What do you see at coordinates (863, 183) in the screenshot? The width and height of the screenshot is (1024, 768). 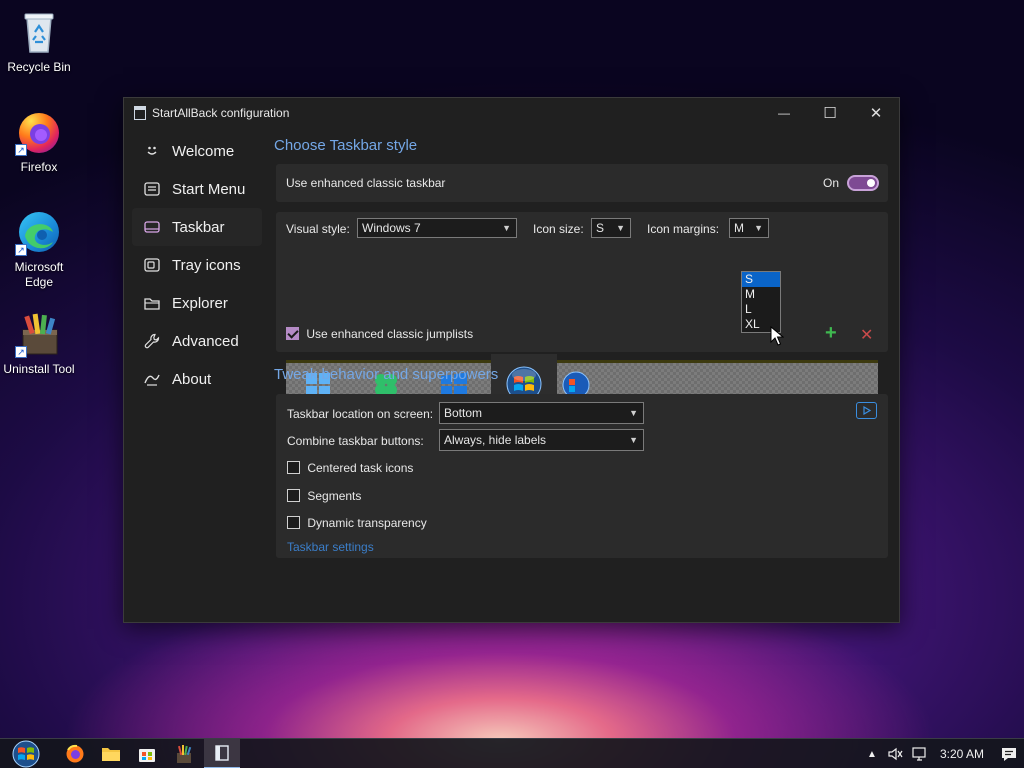 I see `enhanced-taskbar-toggle` at bounding box center [863, 183].